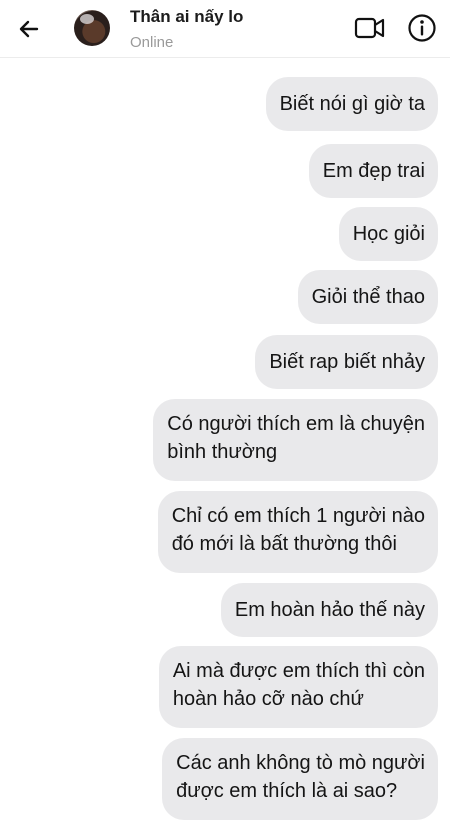  I want to click on message-bubble: Học giỏi, so click(388, 234).